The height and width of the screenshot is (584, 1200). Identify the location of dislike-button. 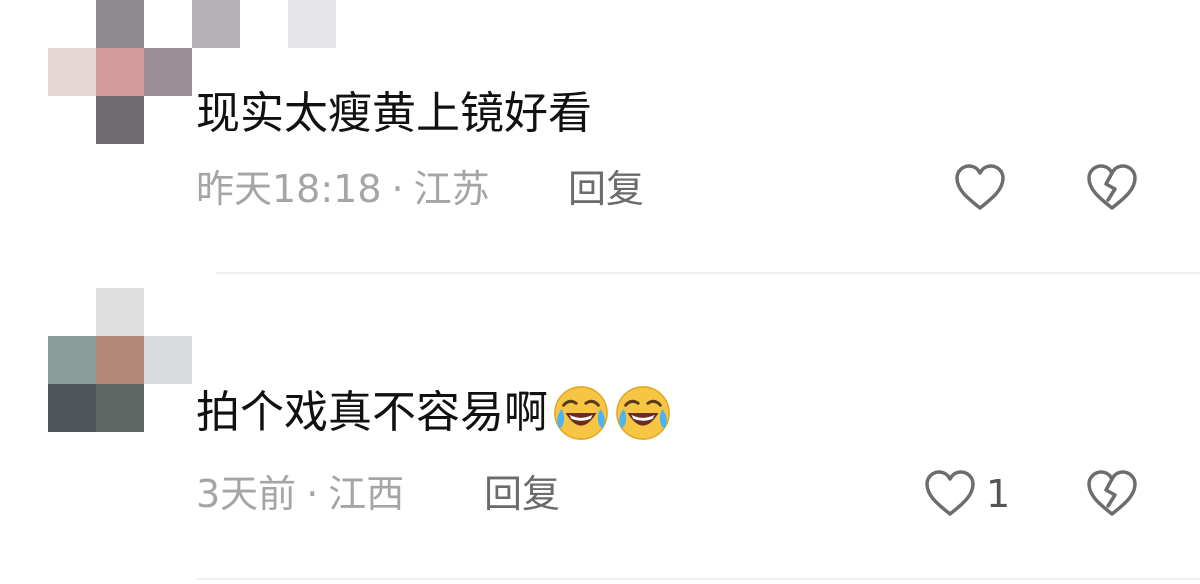
(1112, 496).